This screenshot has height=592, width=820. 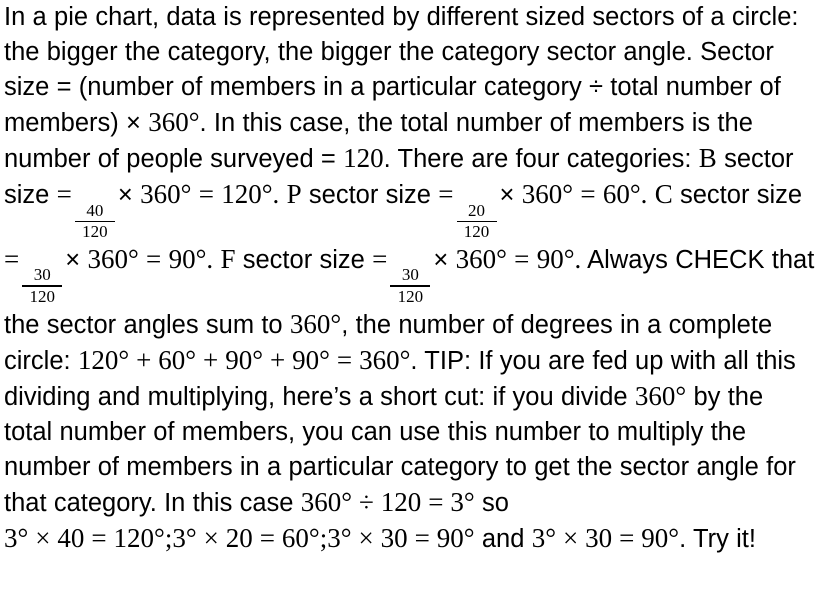 What do you see at coordinates (491, 503) in the screenshot?
I see `so-connector-text: so` at bounding box center [491, 503].